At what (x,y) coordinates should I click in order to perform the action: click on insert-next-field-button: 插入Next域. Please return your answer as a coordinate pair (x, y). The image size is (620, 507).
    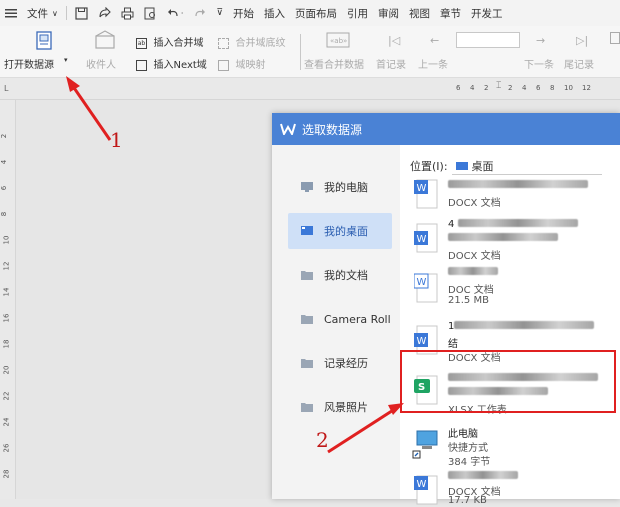
    Looking at the image, I should click on (171, 63).